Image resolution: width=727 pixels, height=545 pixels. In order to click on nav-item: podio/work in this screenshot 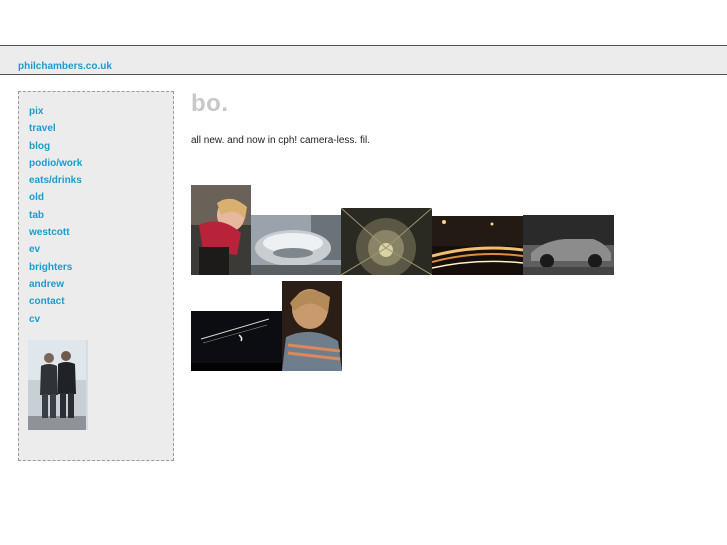, I will do `click(55, 163)`.